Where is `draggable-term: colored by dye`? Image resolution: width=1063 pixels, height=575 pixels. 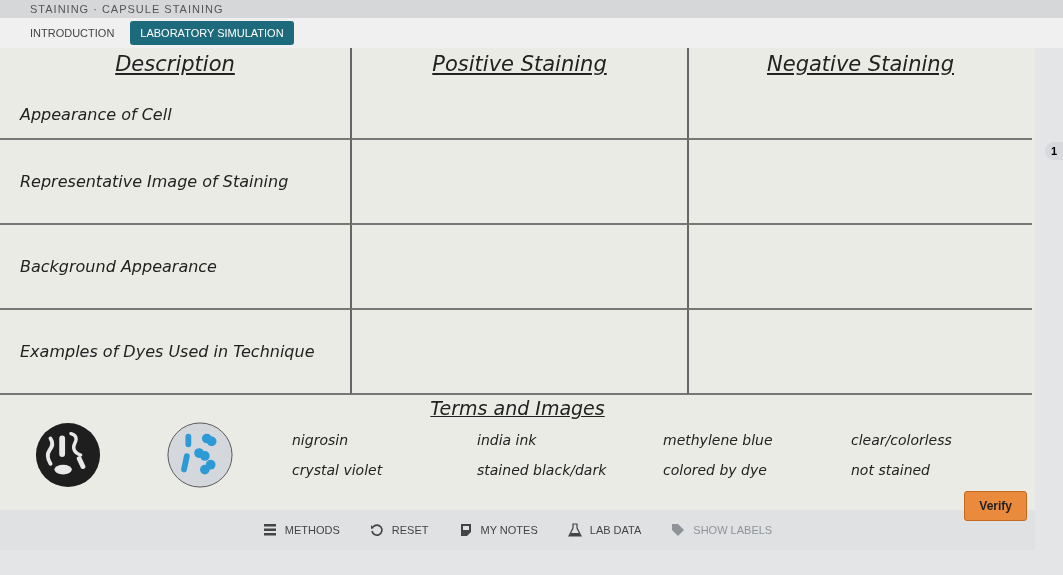 draggable-term: colored by dye is located at coordinates (757, 470).